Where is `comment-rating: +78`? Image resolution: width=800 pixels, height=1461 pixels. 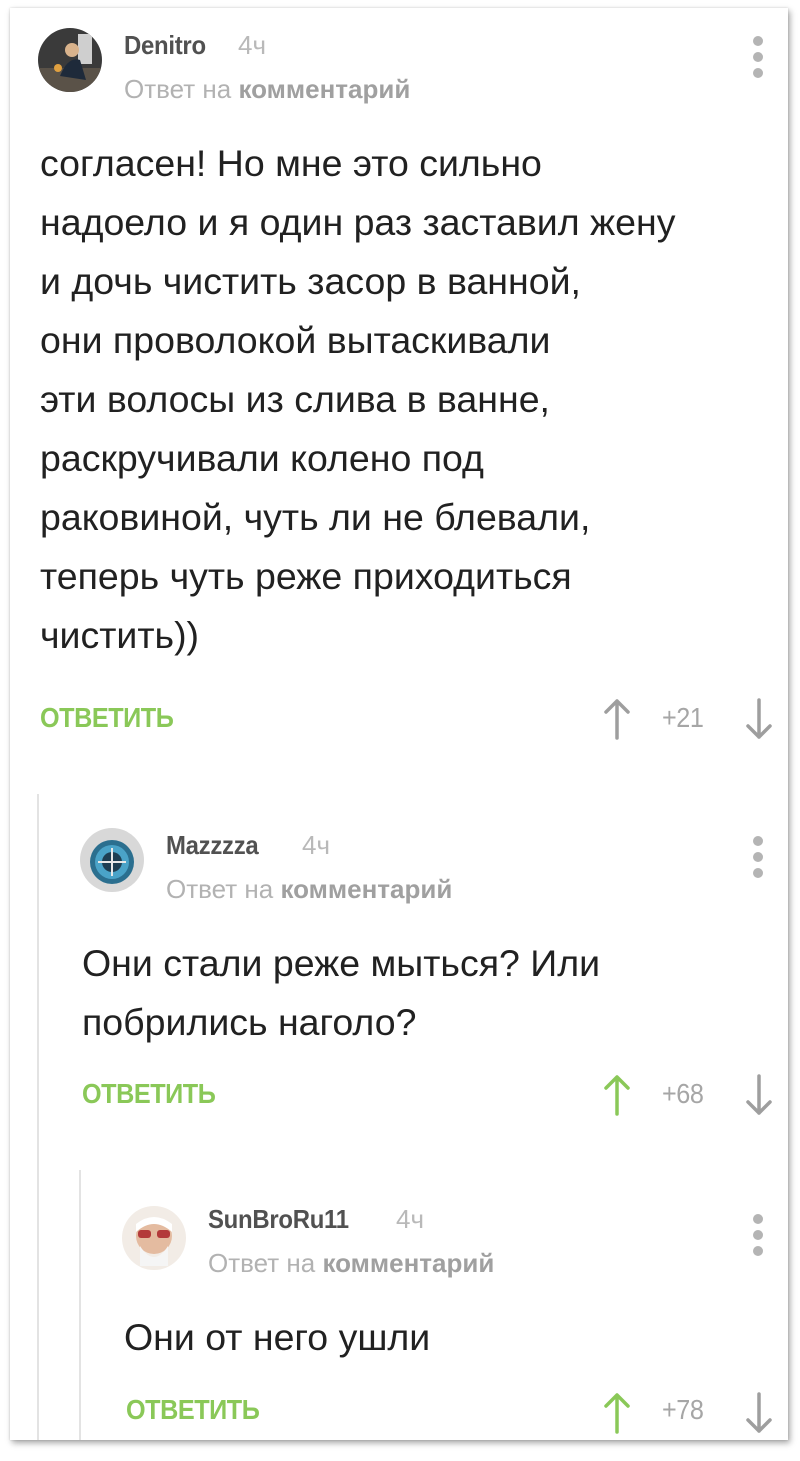
comment-rating: +78 is located at coordinates (683, 1409).